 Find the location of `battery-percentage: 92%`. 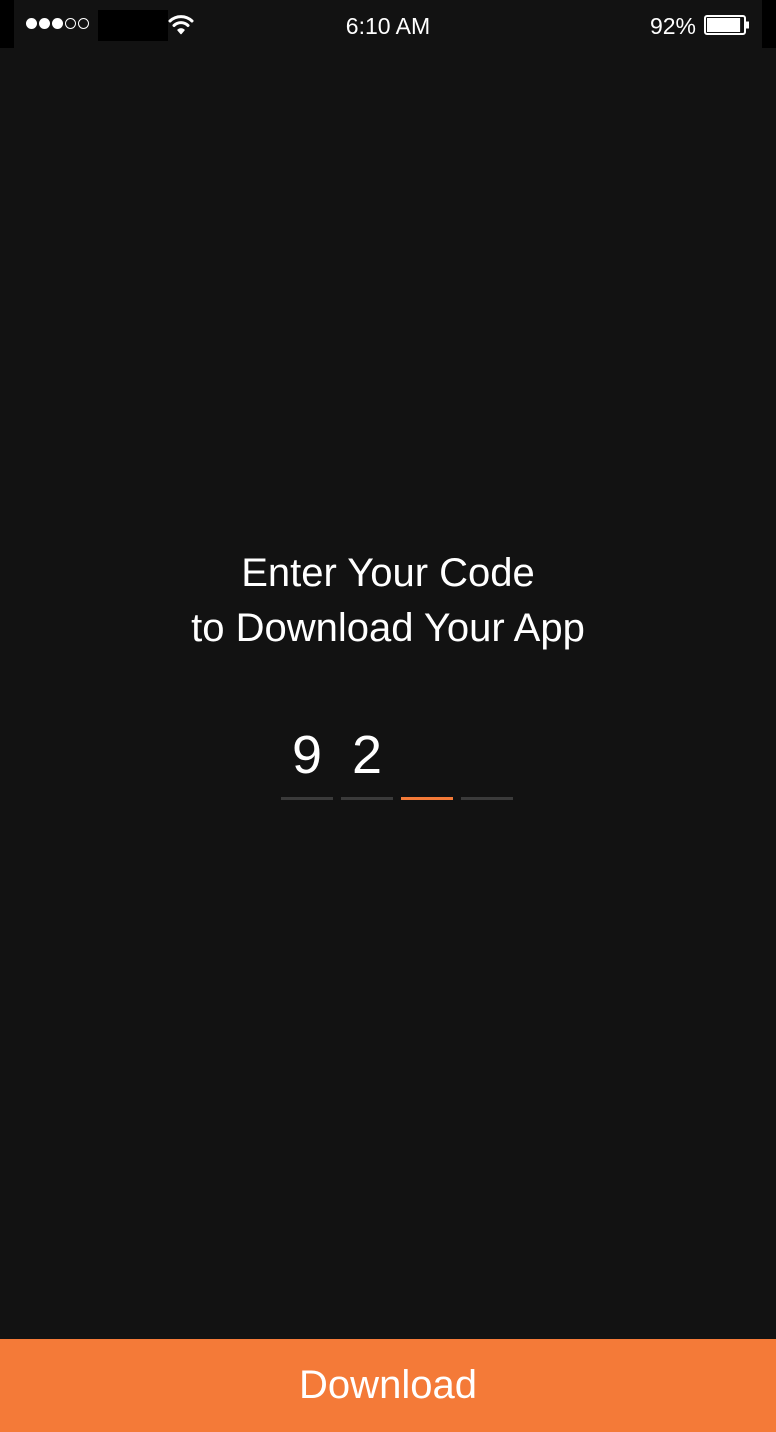

battery-percentage: 92% is located at coordinates (672, 26).